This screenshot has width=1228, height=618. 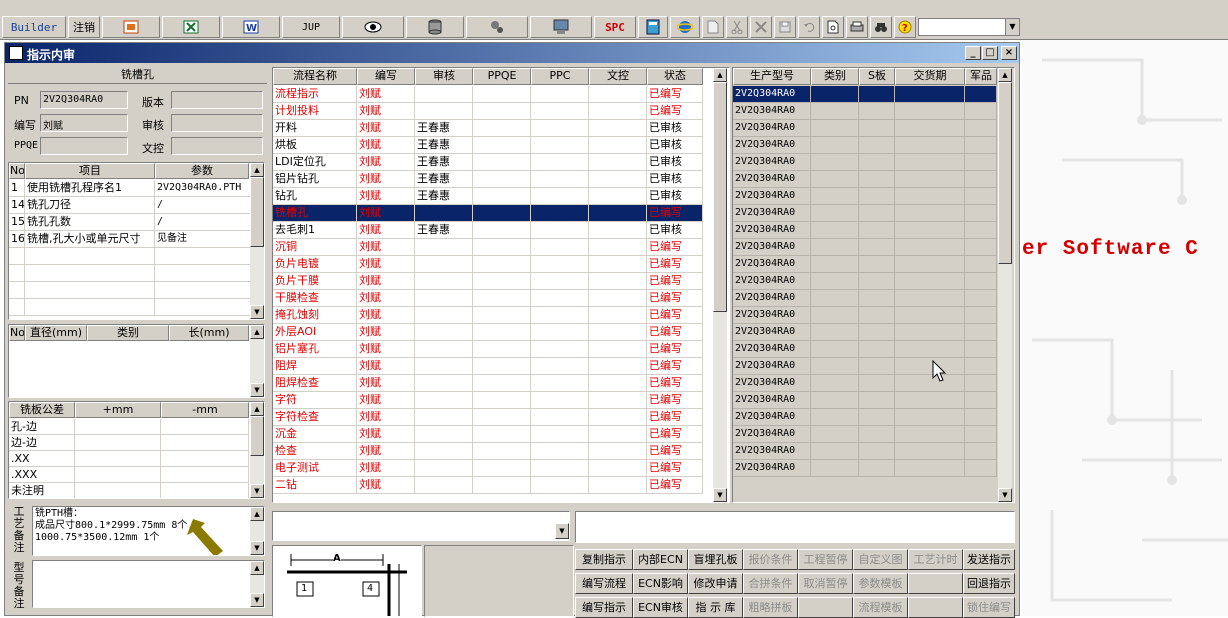 I want to click on flow-row: 沉铜 刘赋 已编写, so click(x=488, y=247).